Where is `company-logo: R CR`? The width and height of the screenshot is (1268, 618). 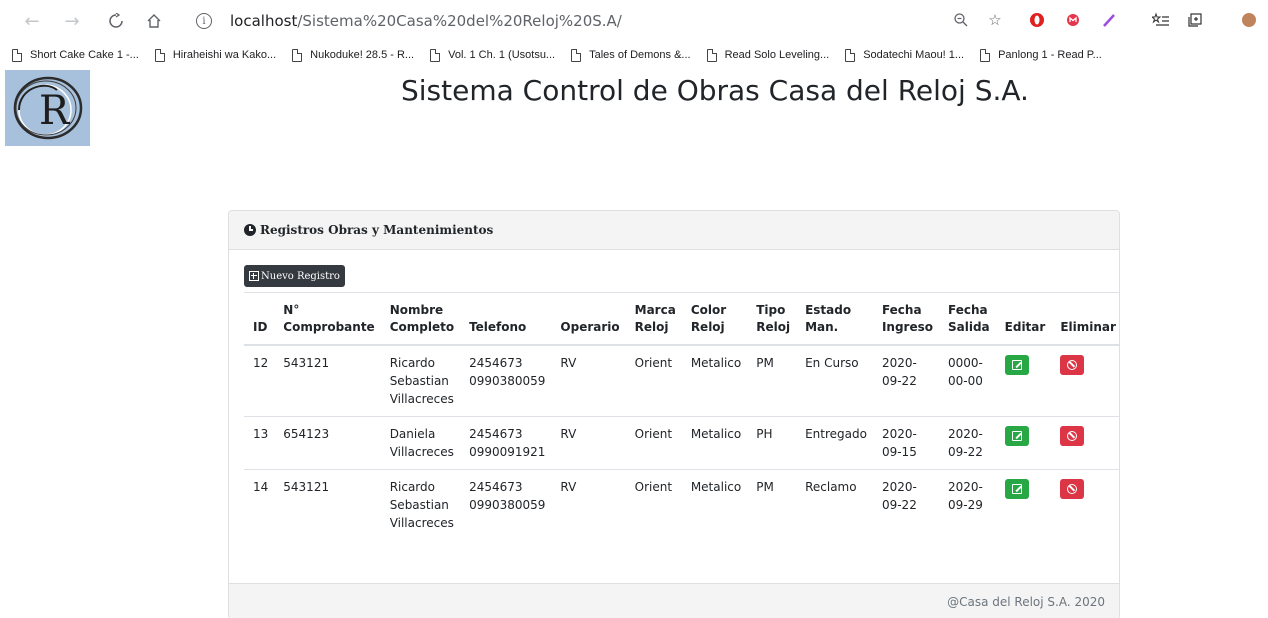
company-logo: R CR is located at coordinates (47, 108).